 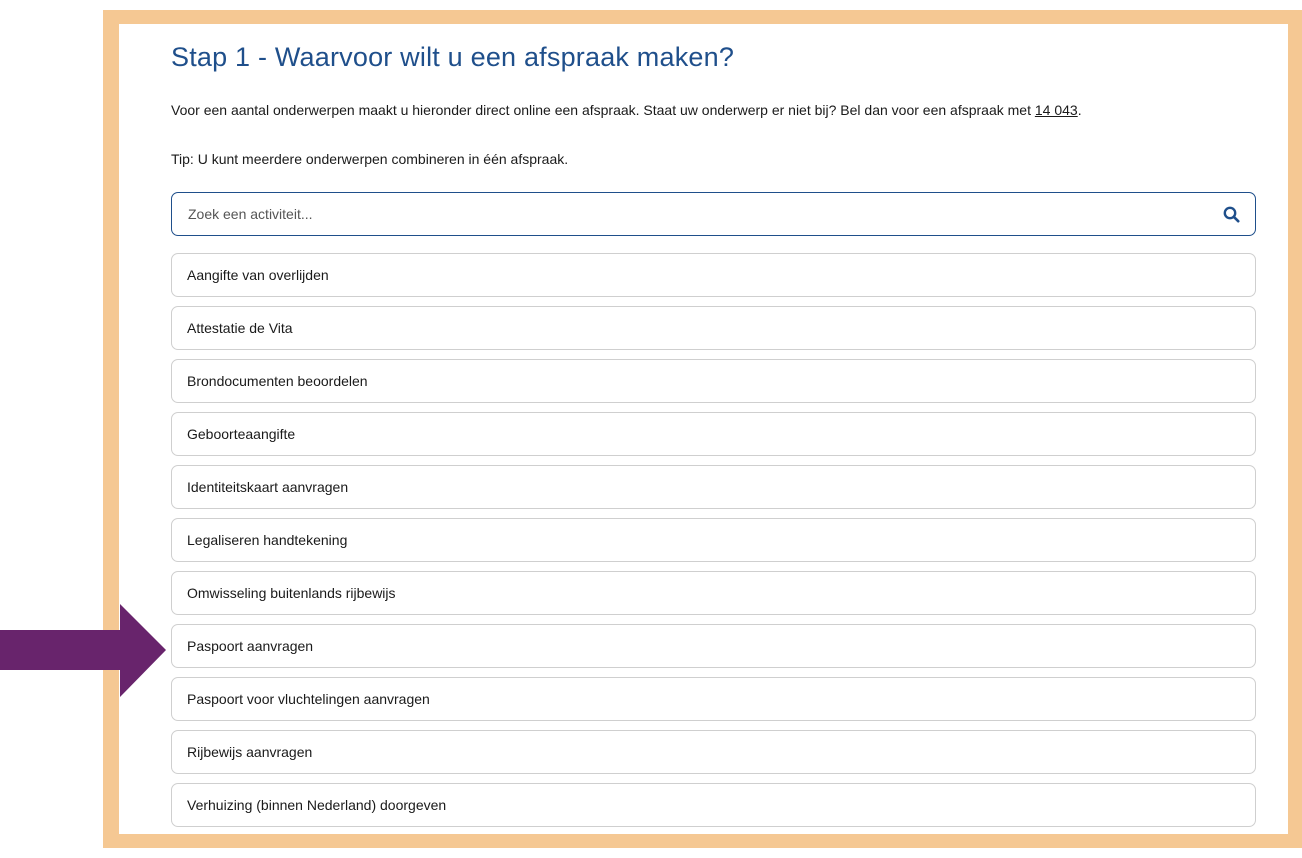 What do you see at coordinates (704, 214) in the screenshot?
I see `search-input` at bounding box center [704, 214].